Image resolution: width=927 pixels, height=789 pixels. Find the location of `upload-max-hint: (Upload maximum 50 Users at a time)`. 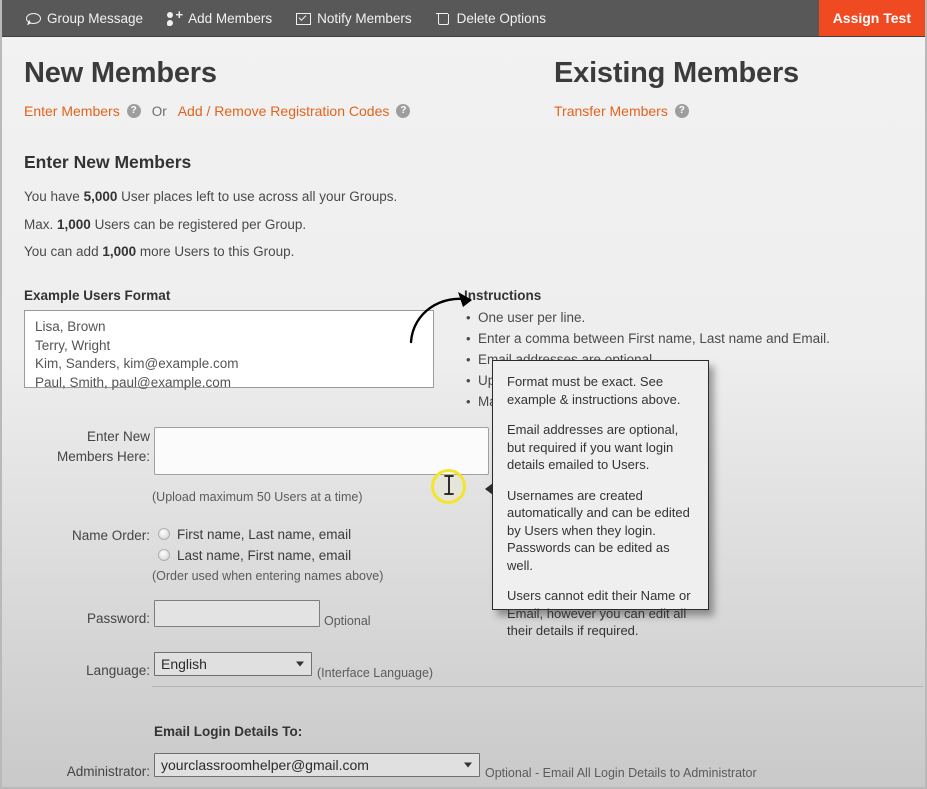

upload-max-hint: (Upload maximum 50 Users at a time) is located at coordinates (257, 497).